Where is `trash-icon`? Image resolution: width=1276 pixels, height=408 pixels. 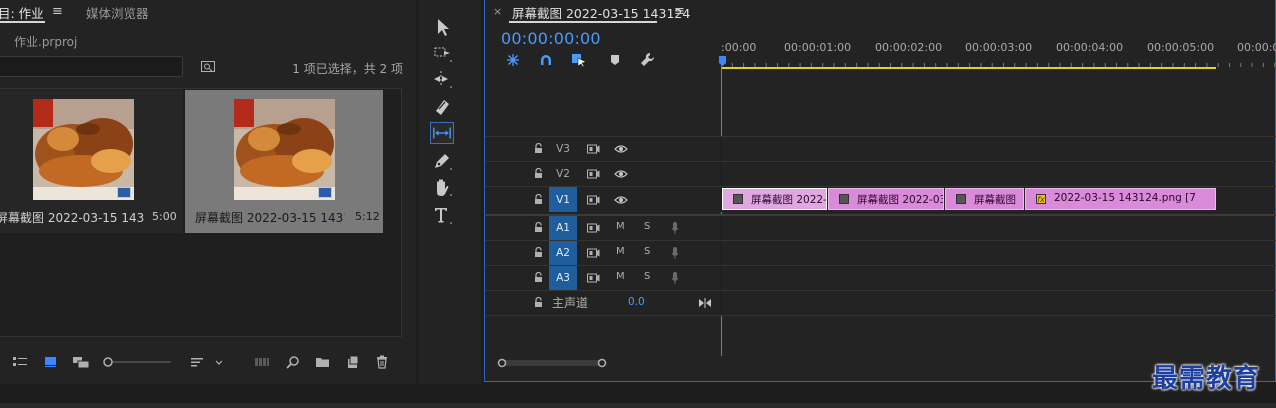 trash-icon is located at coordinates (382, 362).